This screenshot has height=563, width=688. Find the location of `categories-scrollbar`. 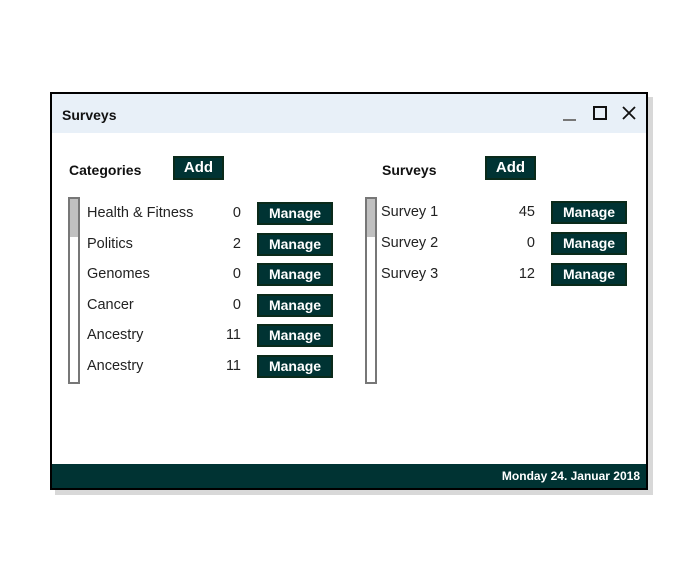

categories-scrollbar is located at coordinates (74, 290).